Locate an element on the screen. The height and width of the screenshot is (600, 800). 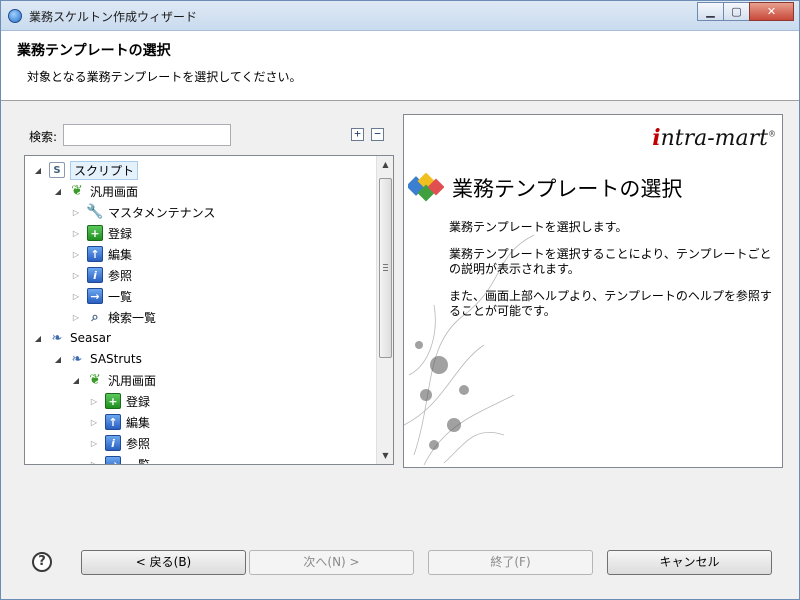
search-input is located at coordinates (147, 135).